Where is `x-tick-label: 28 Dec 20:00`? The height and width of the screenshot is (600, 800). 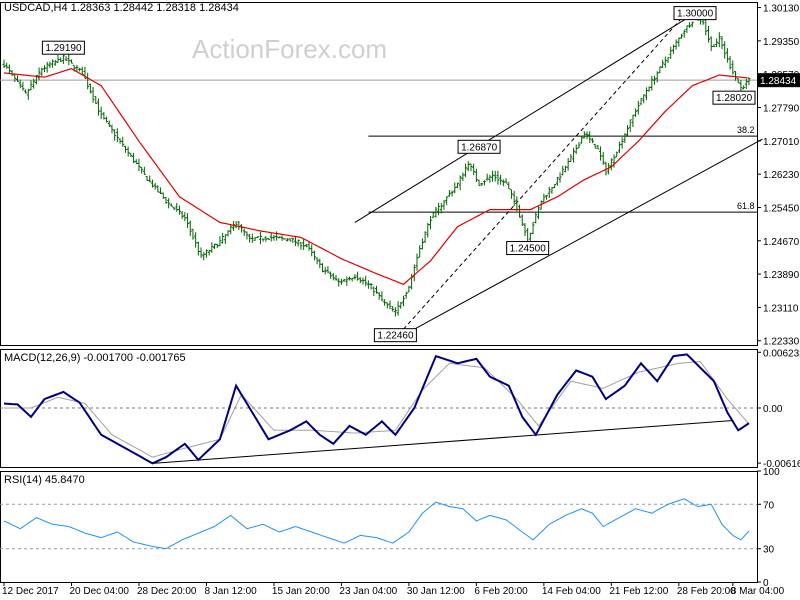 x-tick-label: 28 Dec 20:00 is located at coordinates (167, 591).